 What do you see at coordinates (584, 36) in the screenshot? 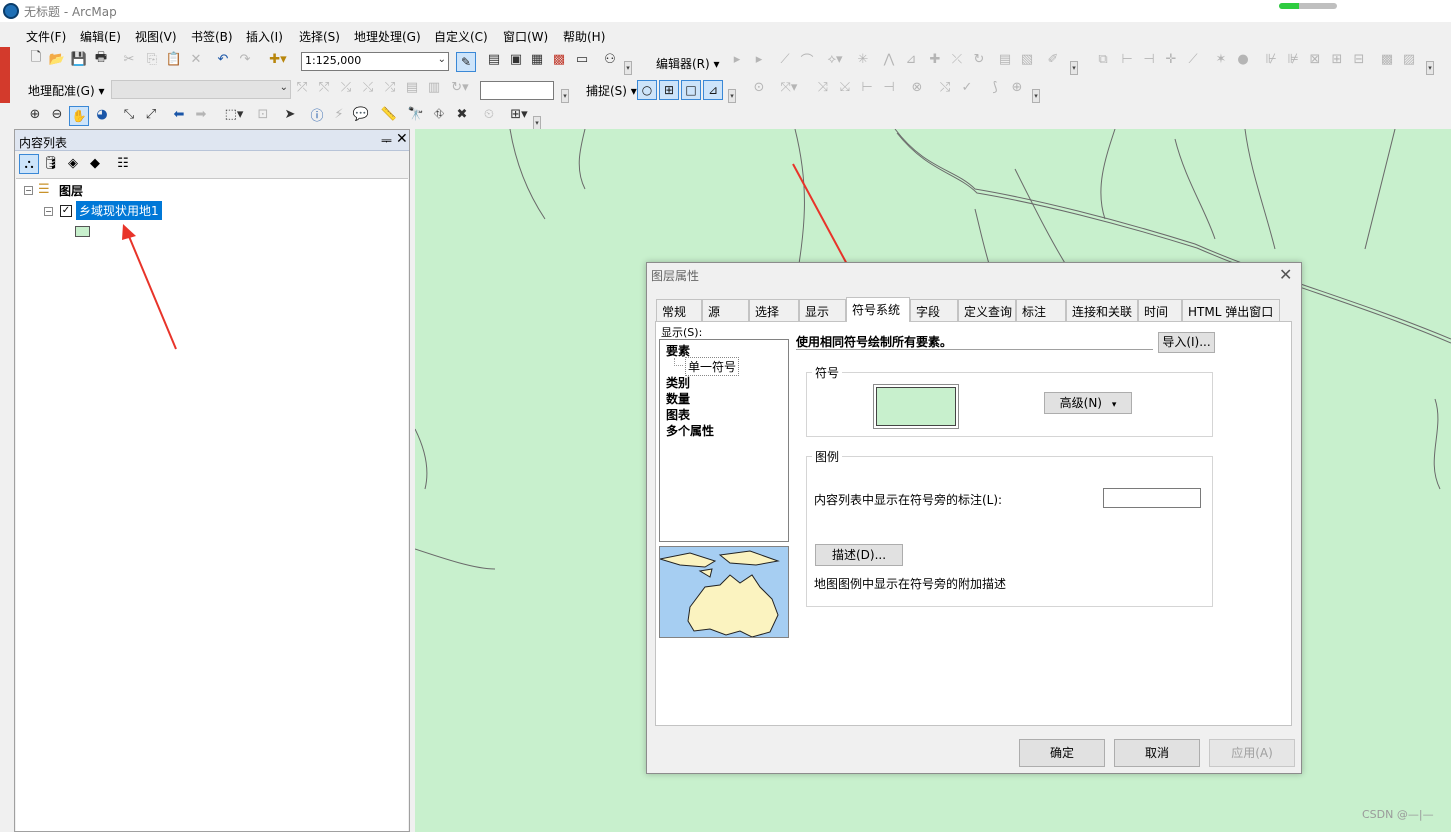
I see `menu-help: 帮助(H)` at bounding box center [584, 36].